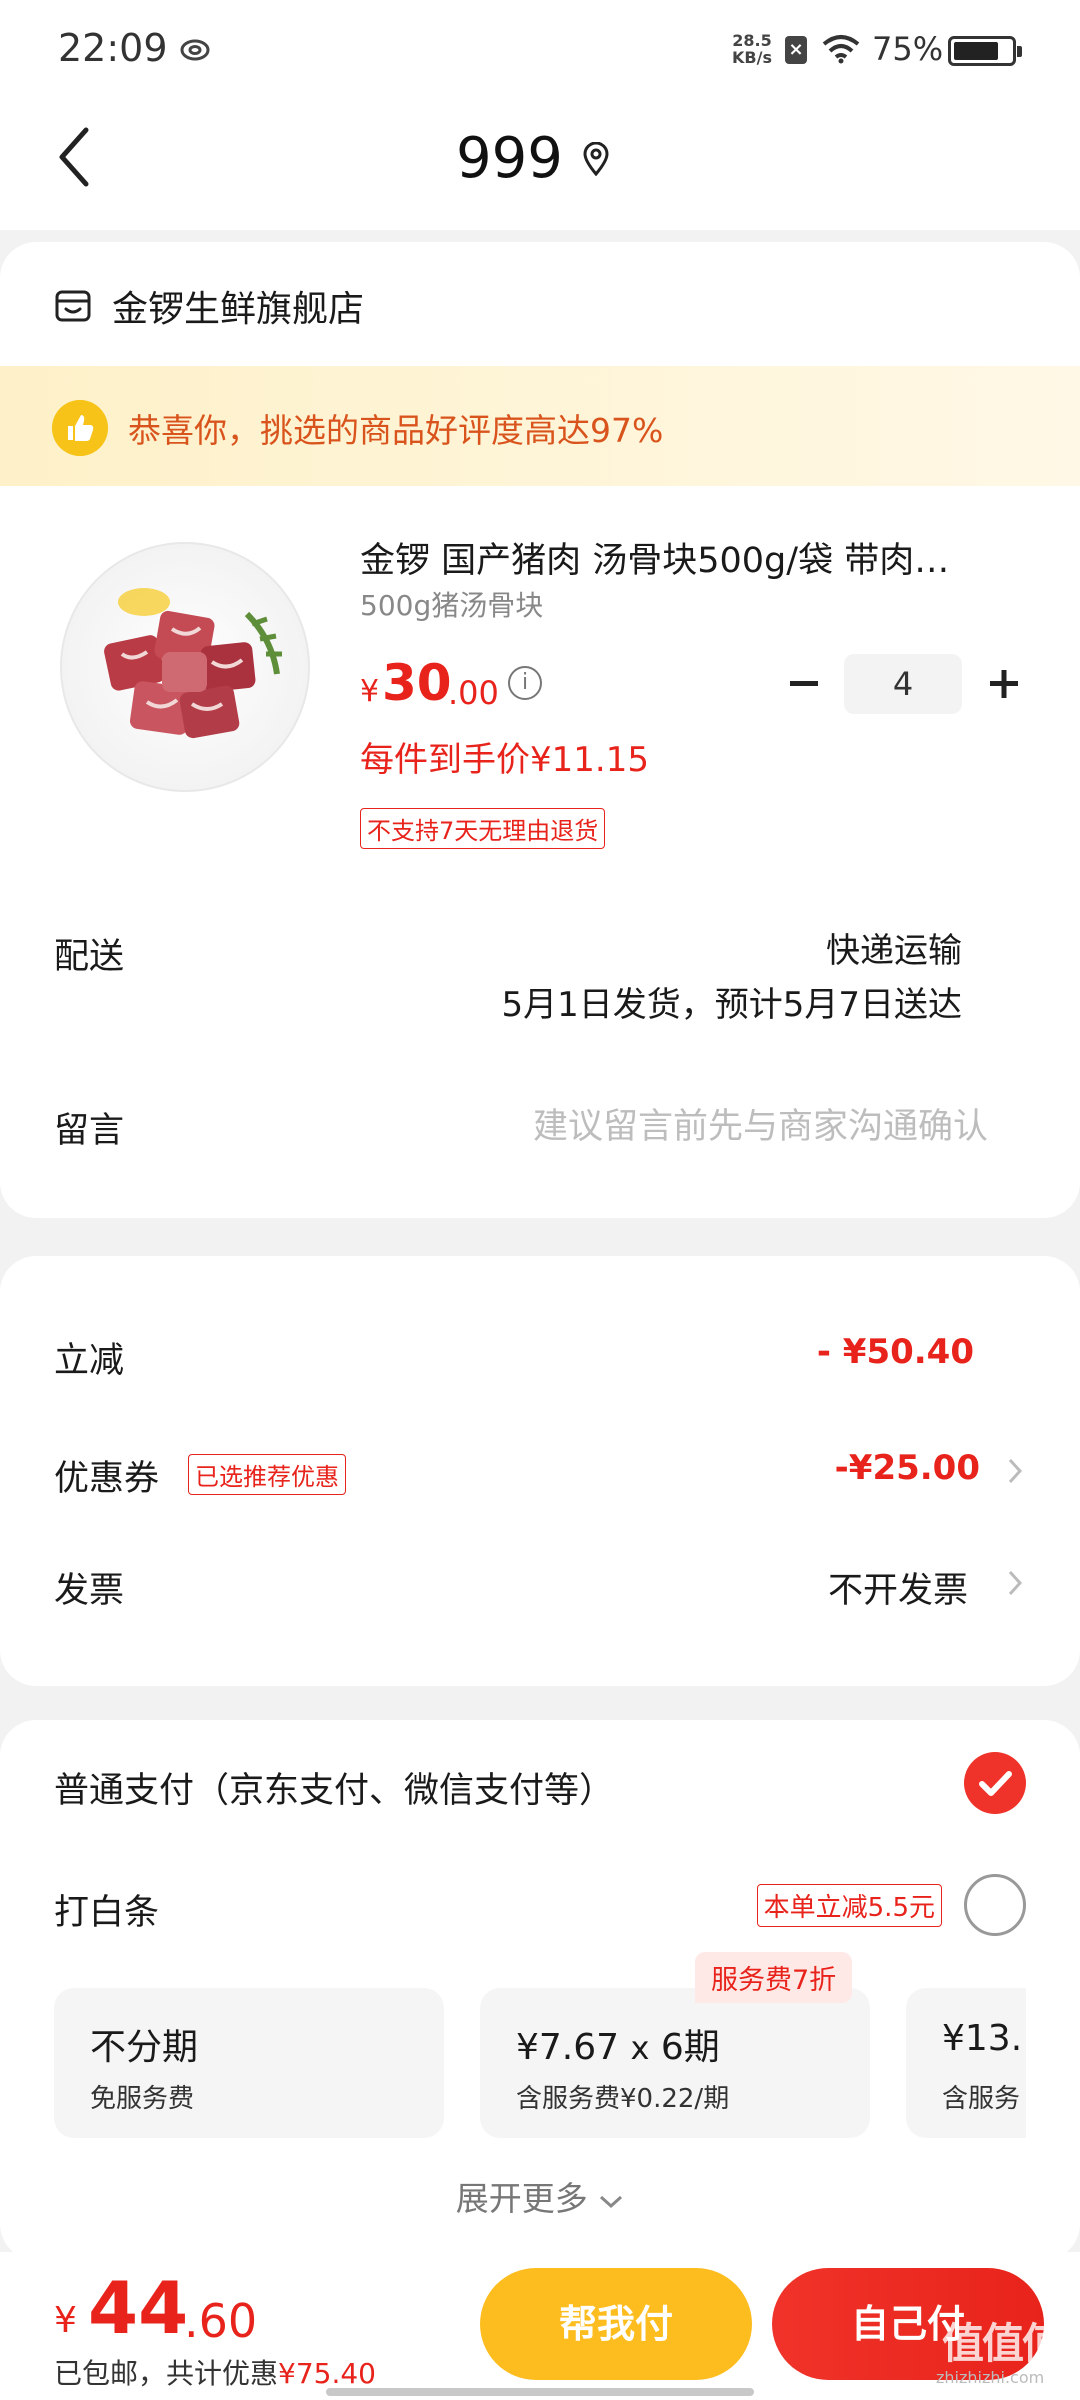 Image resolution: width=1080 pixels, height=2400 pixels. Describe the element at coordinates (907, 1468) in the screenshot. I see `coupon-value: -¥25.00` at that location.